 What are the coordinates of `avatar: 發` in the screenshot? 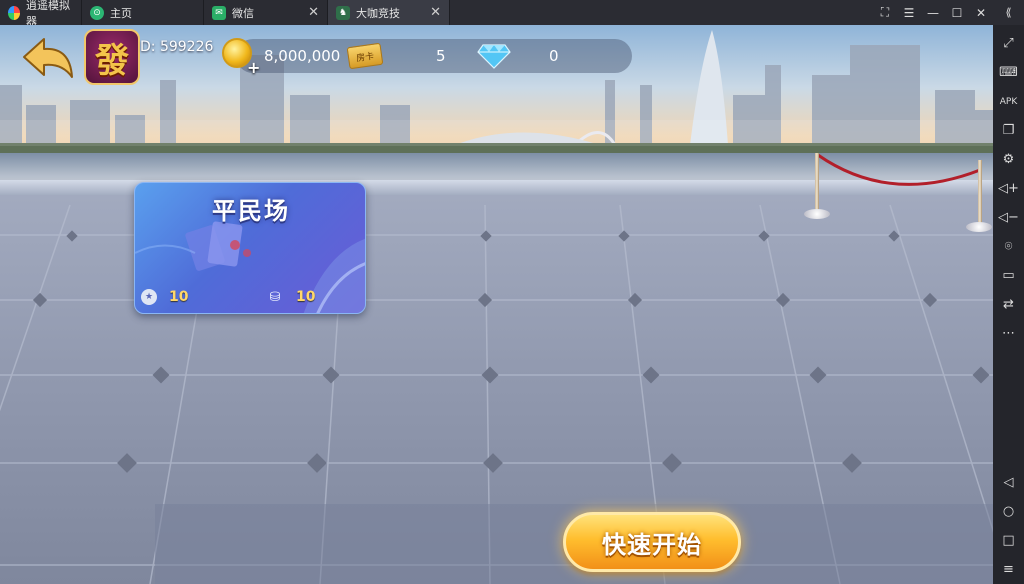 It's located at (112, 57).